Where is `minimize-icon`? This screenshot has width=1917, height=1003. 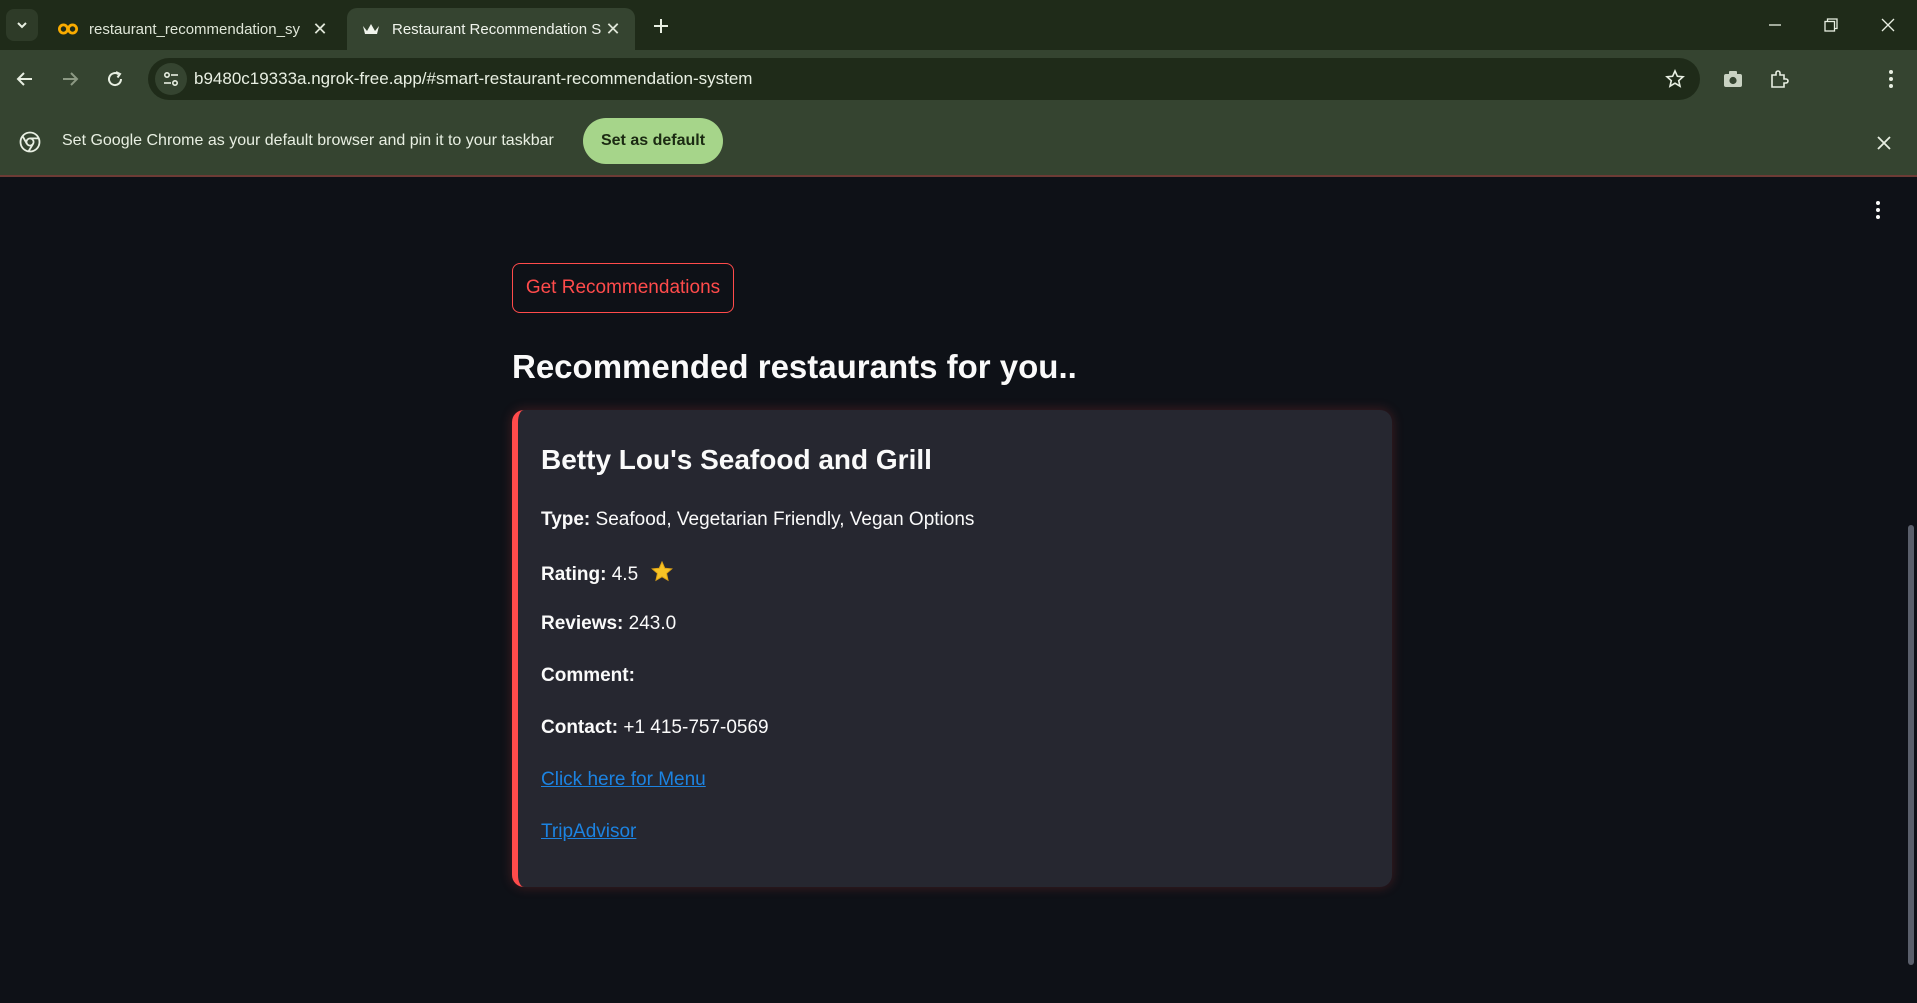
minimize-icon is located at coordinates (1775, 25).